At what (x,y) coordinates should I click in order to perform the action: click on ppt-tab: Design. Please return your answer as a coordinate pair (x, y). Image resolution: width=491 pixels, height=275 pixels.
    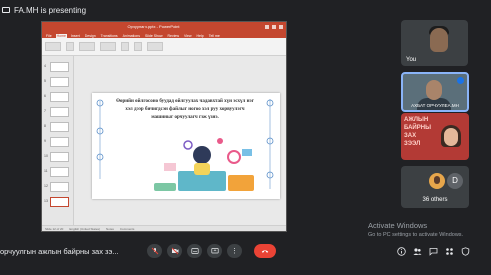
    Looking at the image, I should click on (90, 36).